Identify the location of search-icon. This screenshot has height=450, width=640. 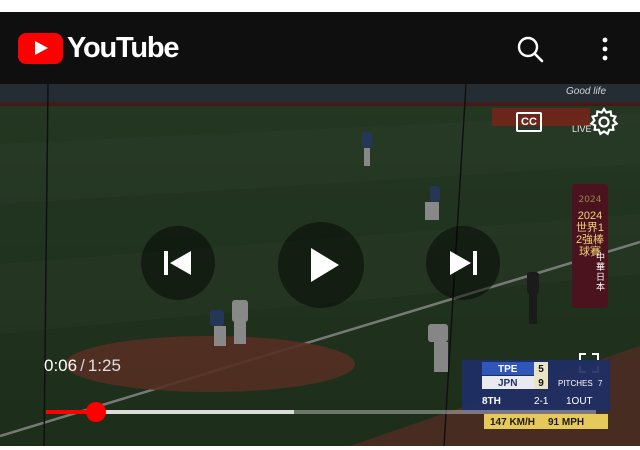
(530, 49).